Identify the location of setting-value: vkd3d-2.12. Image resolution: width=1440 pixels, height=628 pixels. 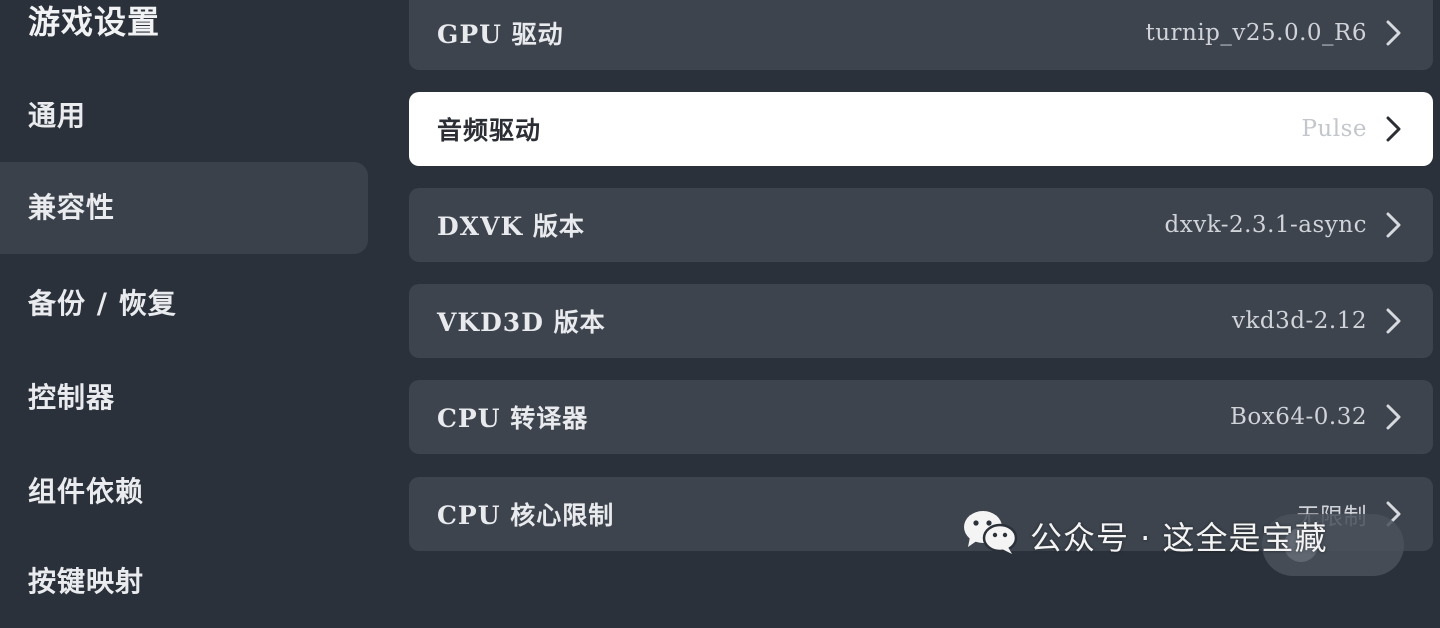
(1299, 321).